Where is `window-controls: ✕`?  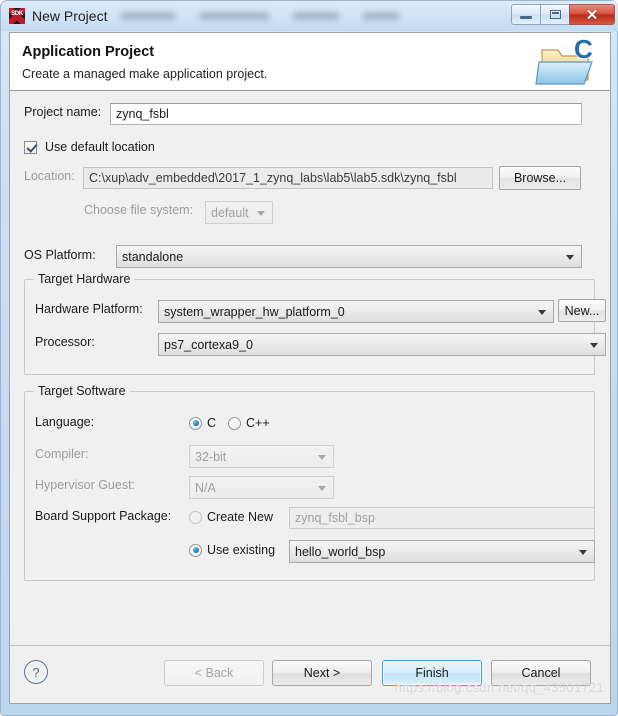
window-controls: ✕ is located at coordinates (563, 14).